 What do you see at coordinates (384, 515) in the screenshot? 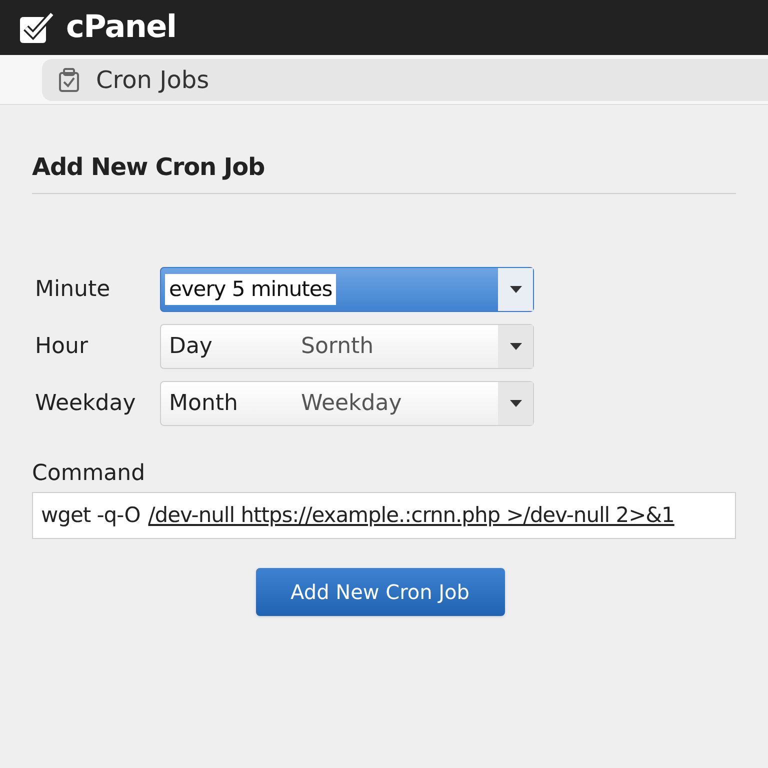
I see `command-input: wget -q-O /dev-null https://example.:crnn.php >/dev-null 2>&1` at bounding box center [384, 515].